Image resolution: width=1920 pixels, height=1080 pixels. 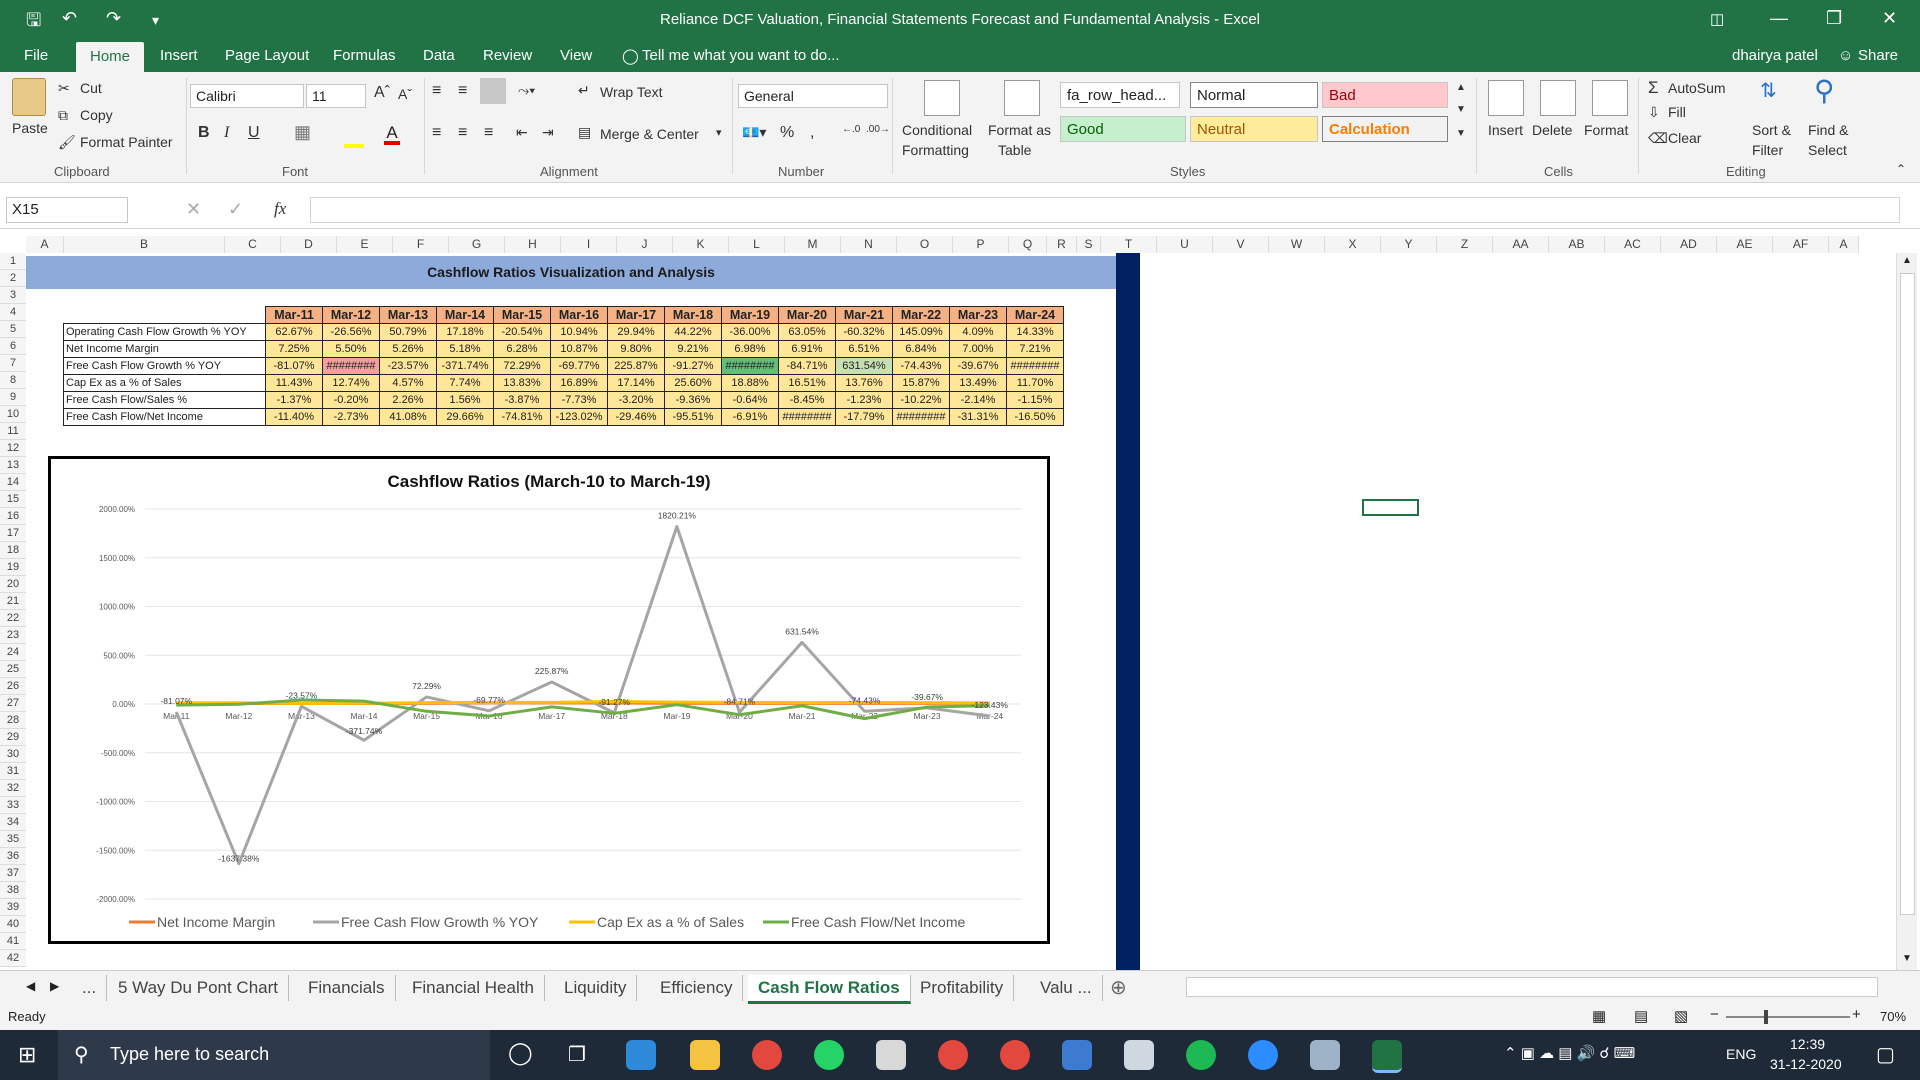 I want to click on table-cell: 7.74%, so click(x=465, y=383).